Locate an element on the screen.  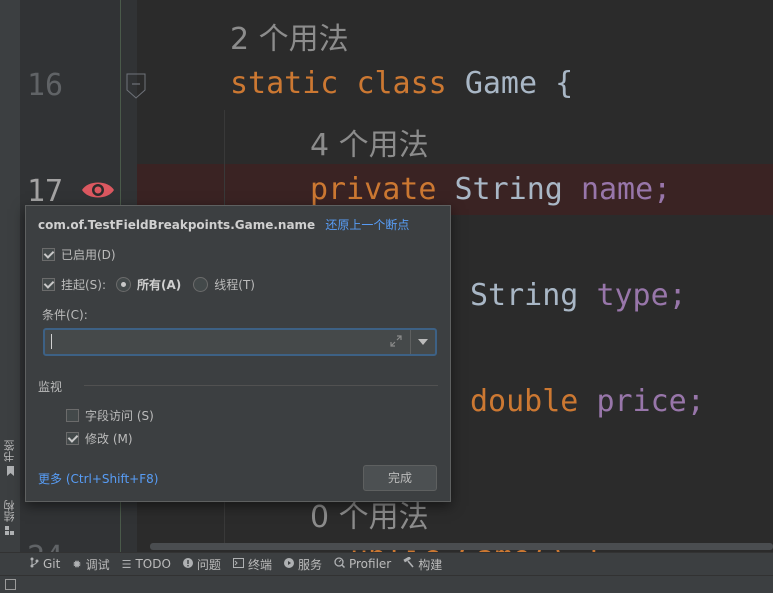
enabled-option: 已启用(D) is located at coordinates (79, 254).